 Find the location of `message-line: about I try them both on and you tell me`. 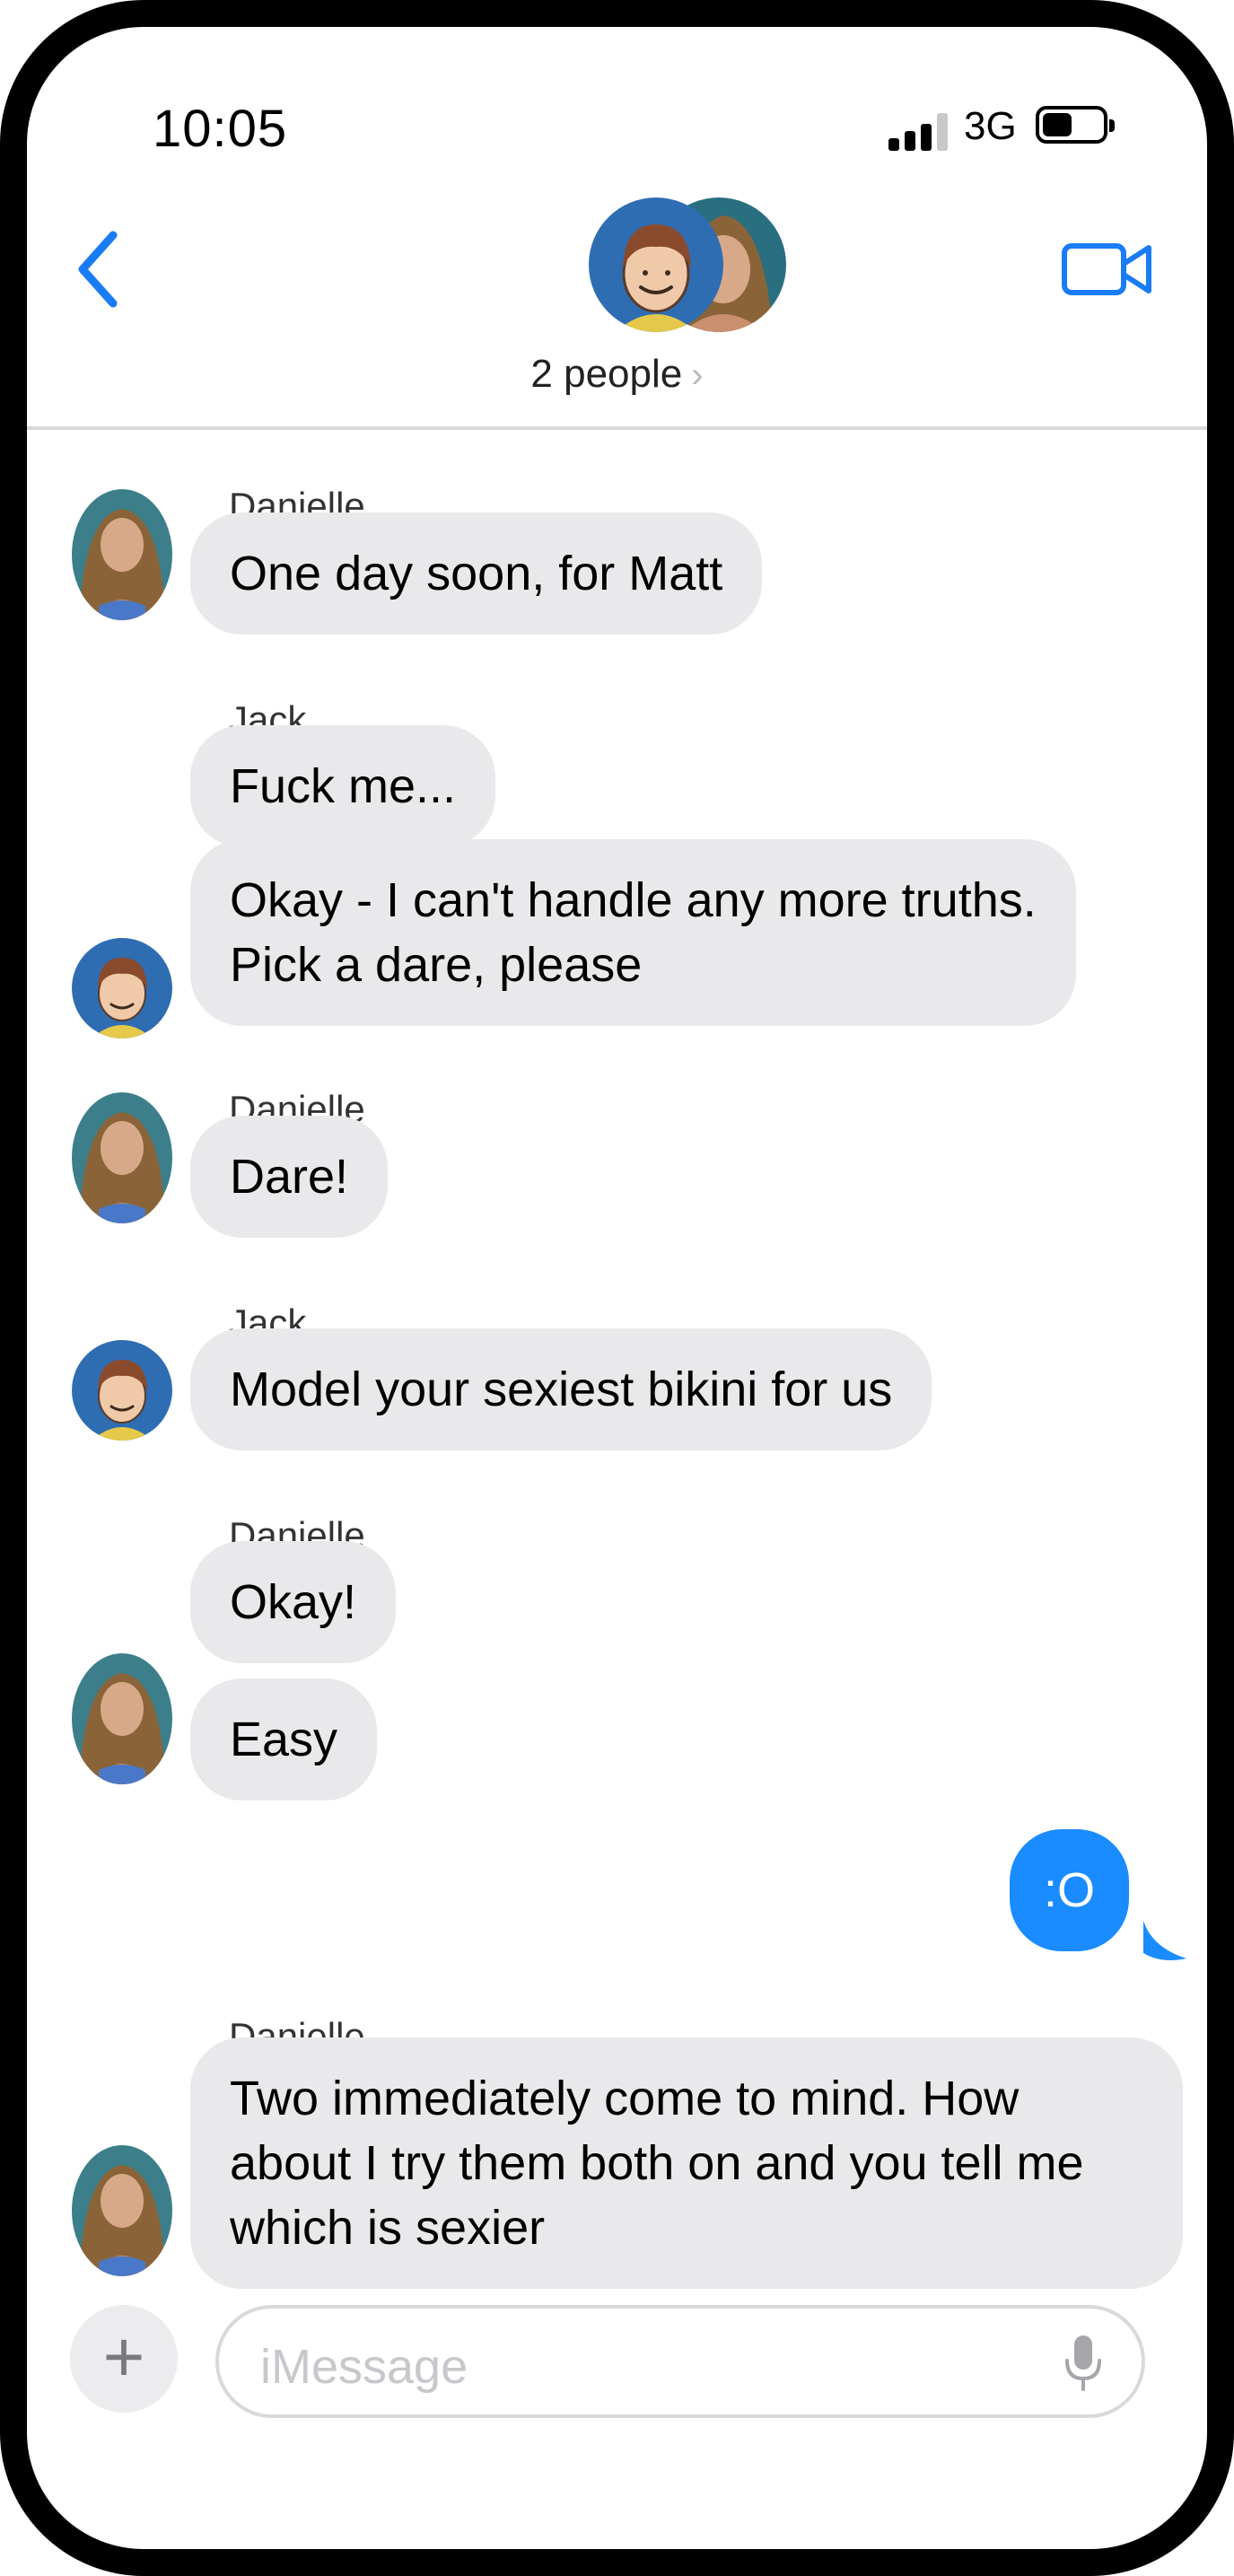

message-line: about I try them both on and you tell me is located at coordinates (657, 2163).